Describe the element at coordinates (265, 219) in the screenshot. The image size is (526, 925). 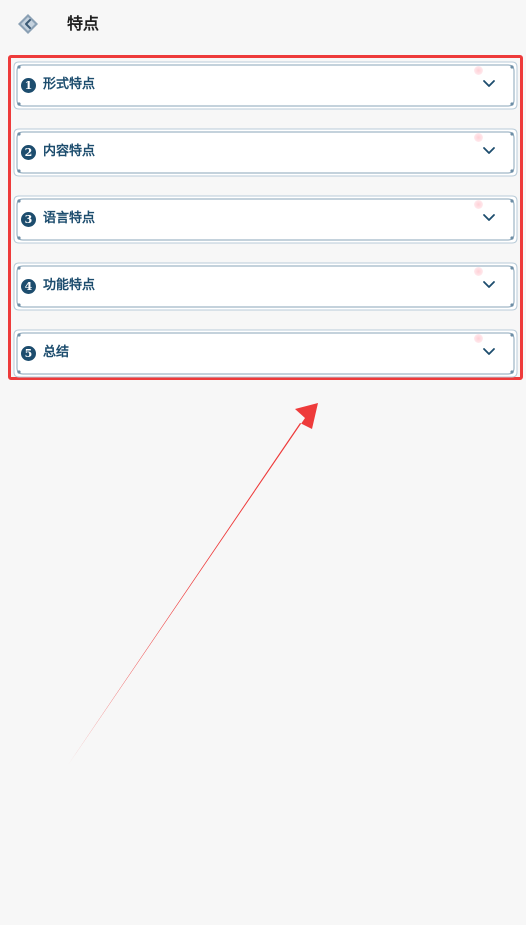
I see `accordion-item-language: 3 语言特点` at that location.